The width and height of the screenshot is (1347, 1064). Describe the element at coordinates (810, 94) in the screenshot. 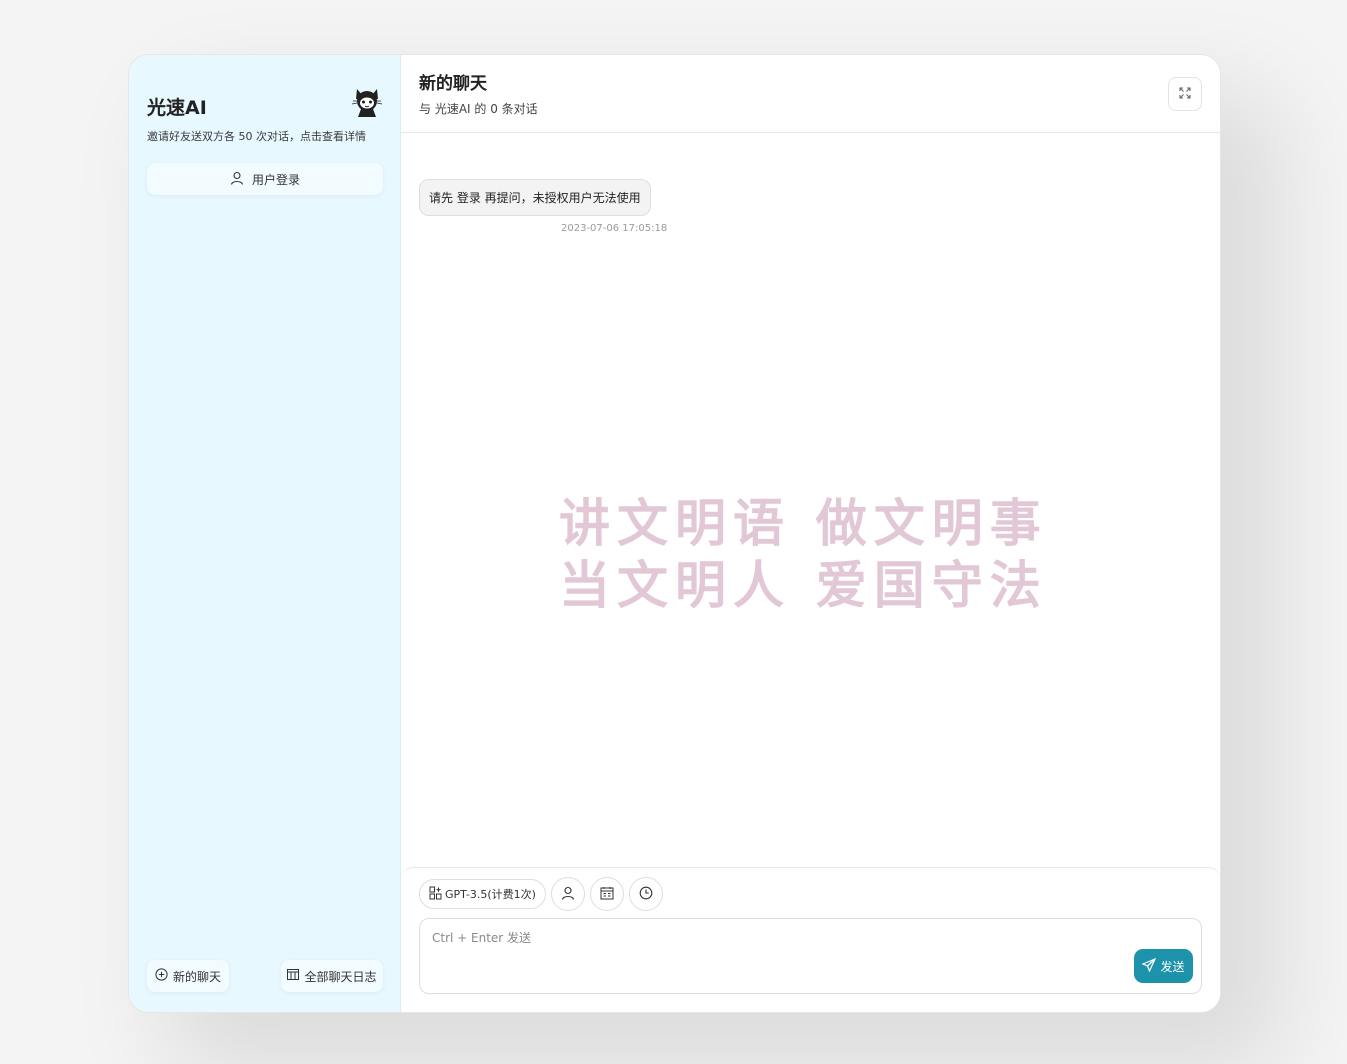

I see `chat-header: 新的聊天 与 光速AI 的 0 条对话` at that location.